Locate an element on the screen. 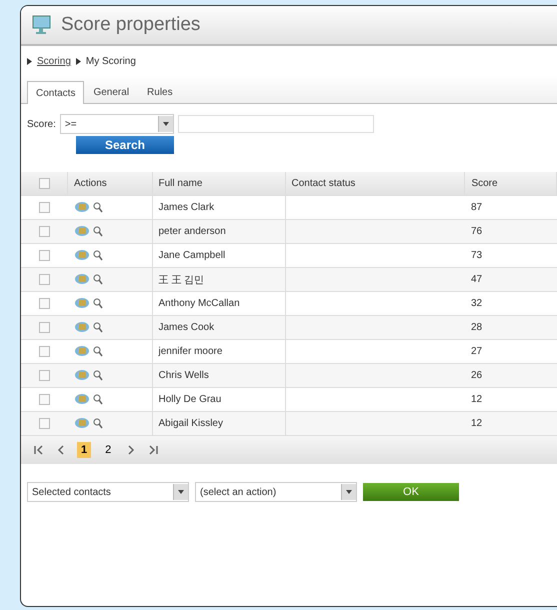  operator-select: >= is located at coordinates (117, 124).